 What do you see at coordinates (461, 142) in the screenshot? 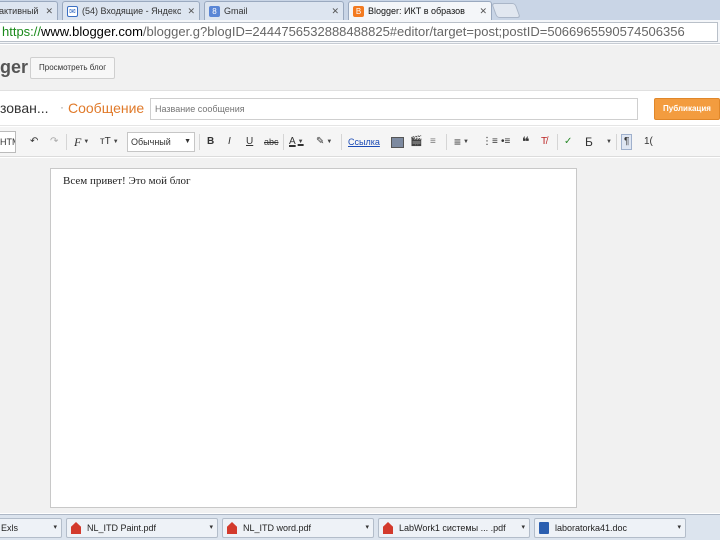
I see `alignment-button: ≡ ▼` at bounding box center [461, 142].